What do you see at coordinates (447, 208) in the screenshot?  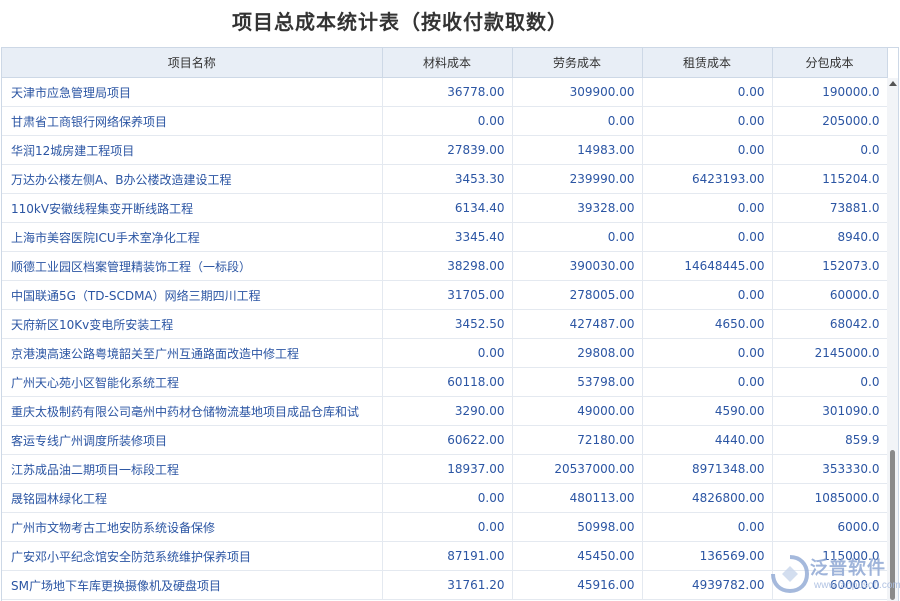 I see `cell-material-cost: 6134.40` at bounding box center [447, 208].